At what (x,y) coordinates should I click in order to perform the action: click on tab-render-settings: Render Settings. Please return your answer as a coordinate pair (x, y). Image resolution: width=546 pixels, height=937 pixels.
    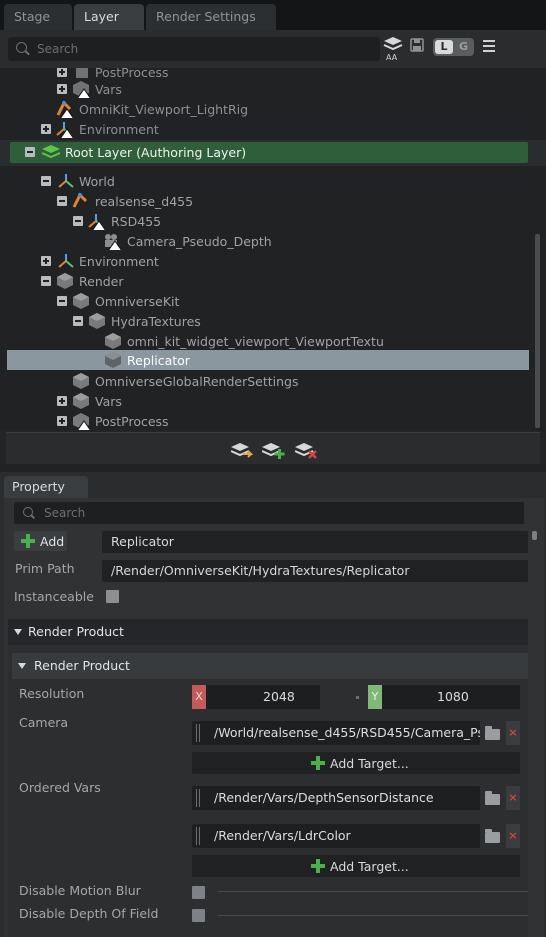
    Looking at the image, I should click on (211, 17).